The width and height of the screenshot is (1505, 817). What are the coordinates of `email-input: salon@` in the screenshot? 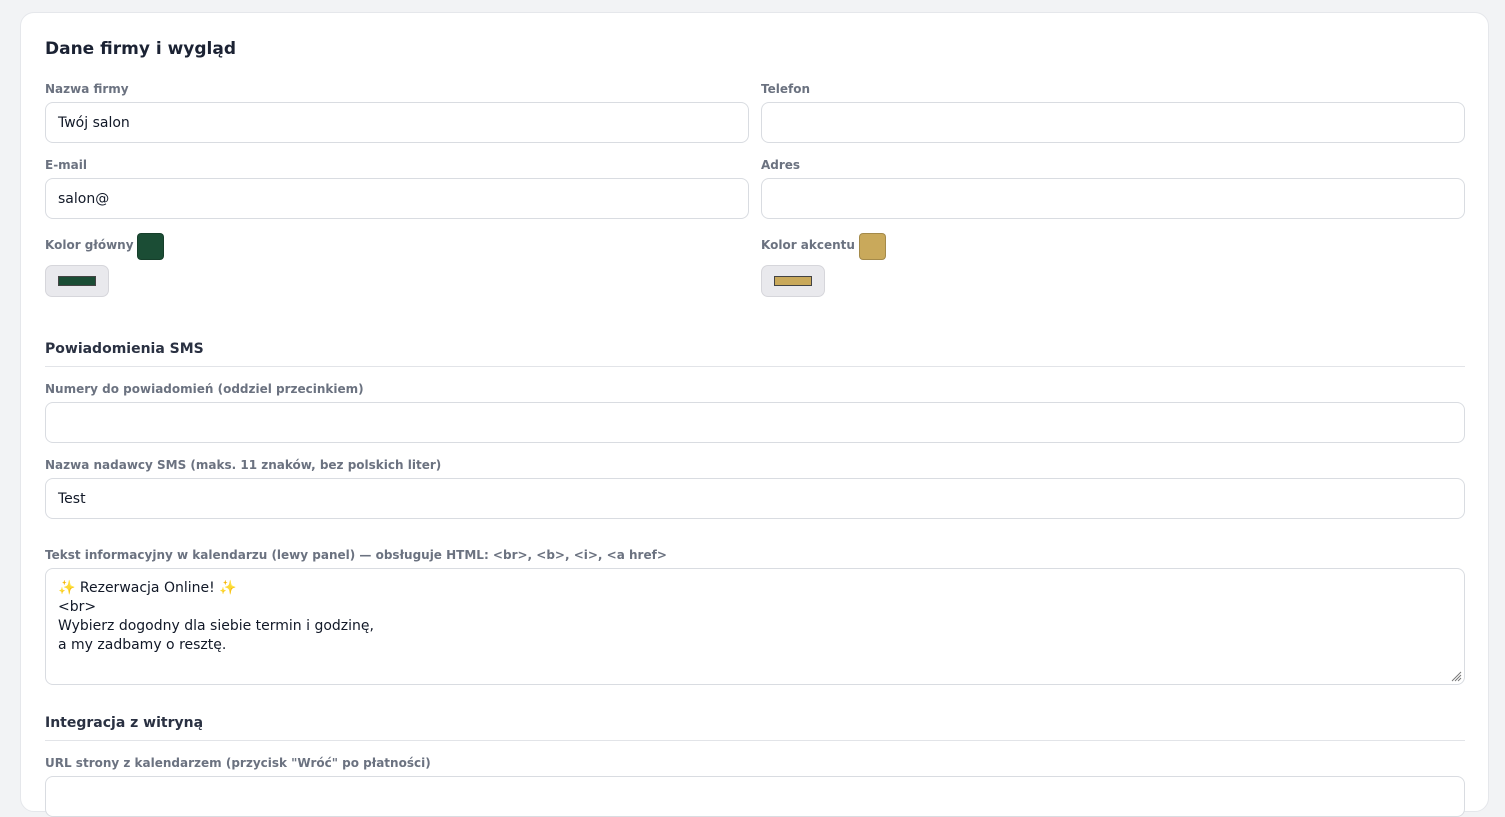 It's located at (397, 198).